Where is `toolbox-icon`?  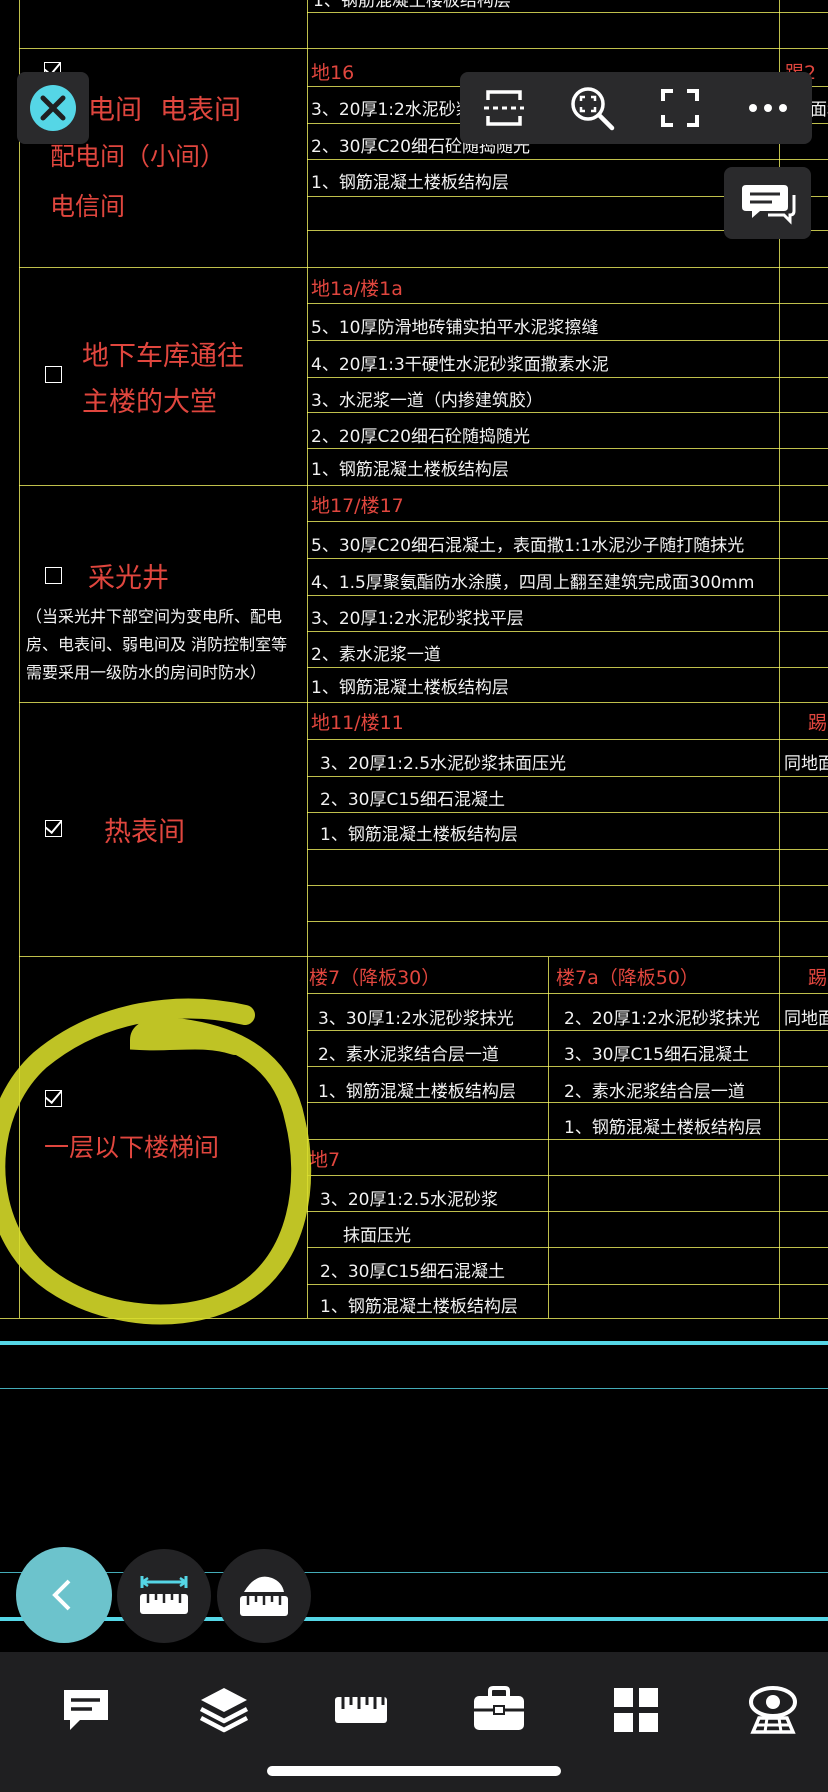 toolbox-icon is located at coordinates (499, 1708).